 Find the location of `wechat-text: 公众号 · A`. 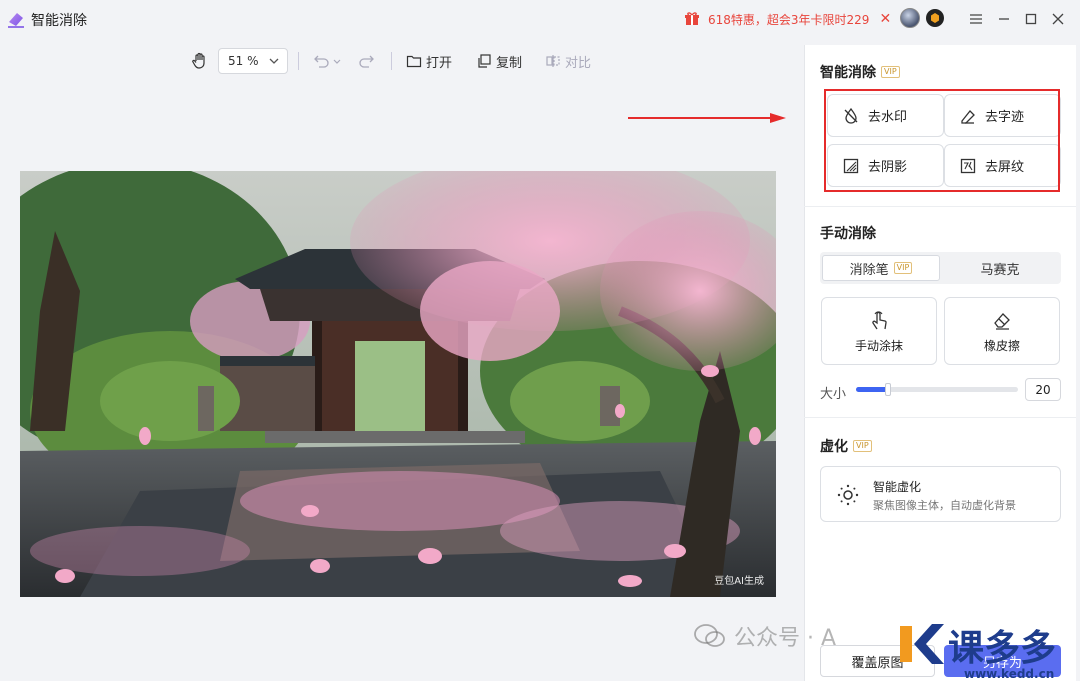

wechat-text: 公众号 · A is located at coordinates (785, 638).